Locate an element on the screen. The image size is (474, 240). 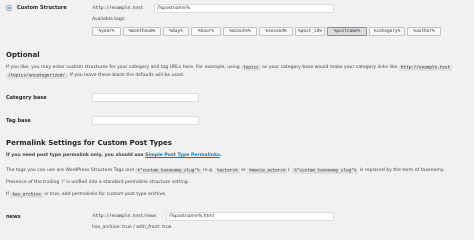
simple-post-type-permalinks-link: Simple Post Type Permalinks is located at coordinates (182, 155).